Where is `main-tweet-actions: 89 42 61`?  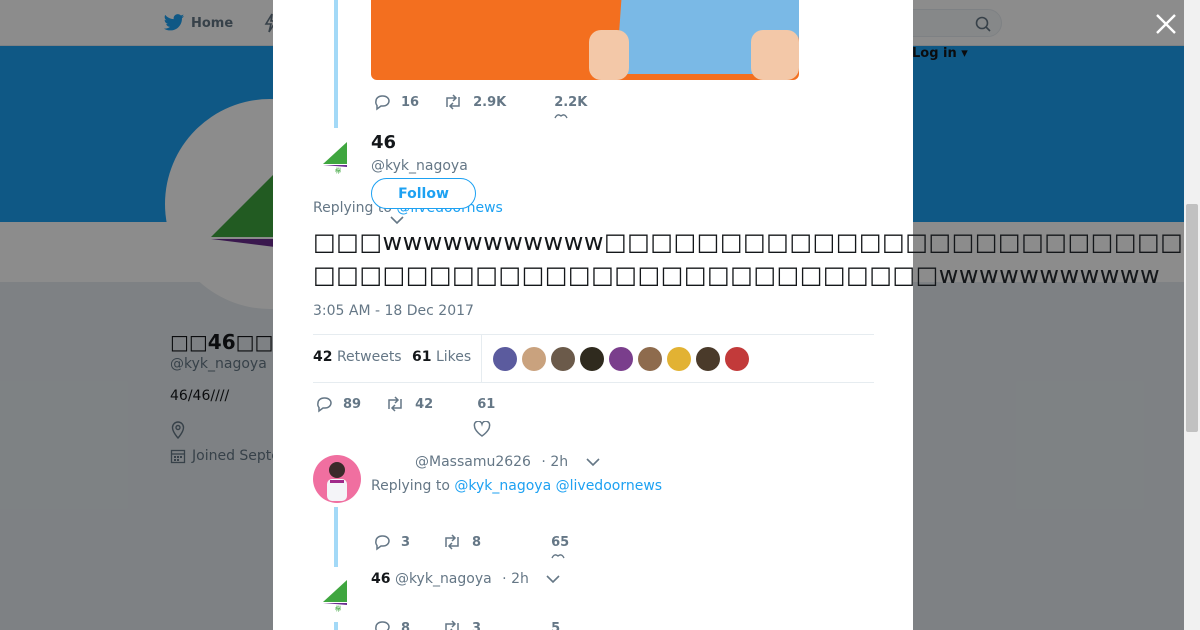 main-tweet-actions: 89 42 61 is located at coordinates (405, 416).